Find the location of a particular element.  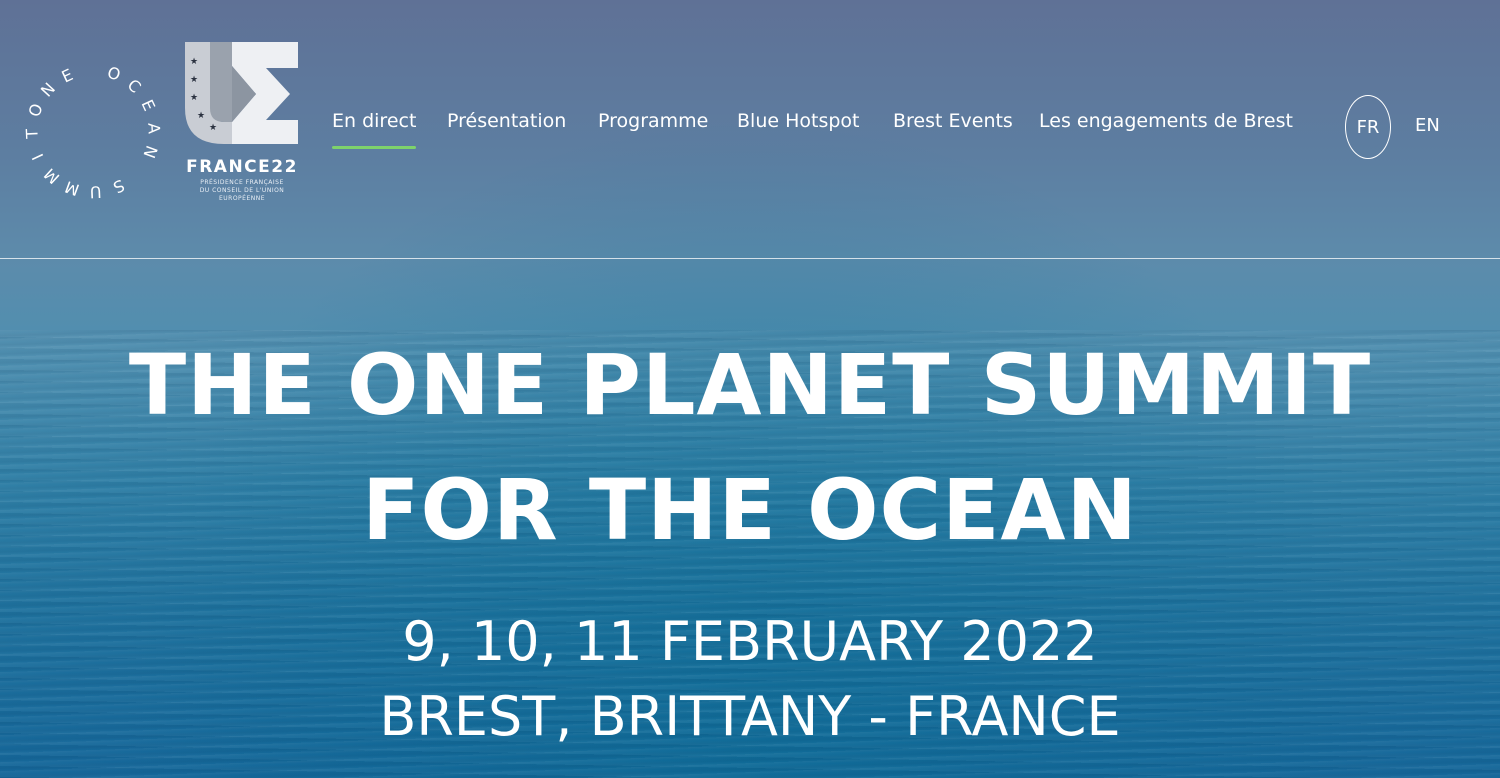

france22-subtitle-line: EUROPÉENNE is located at coordinates (242, 198).